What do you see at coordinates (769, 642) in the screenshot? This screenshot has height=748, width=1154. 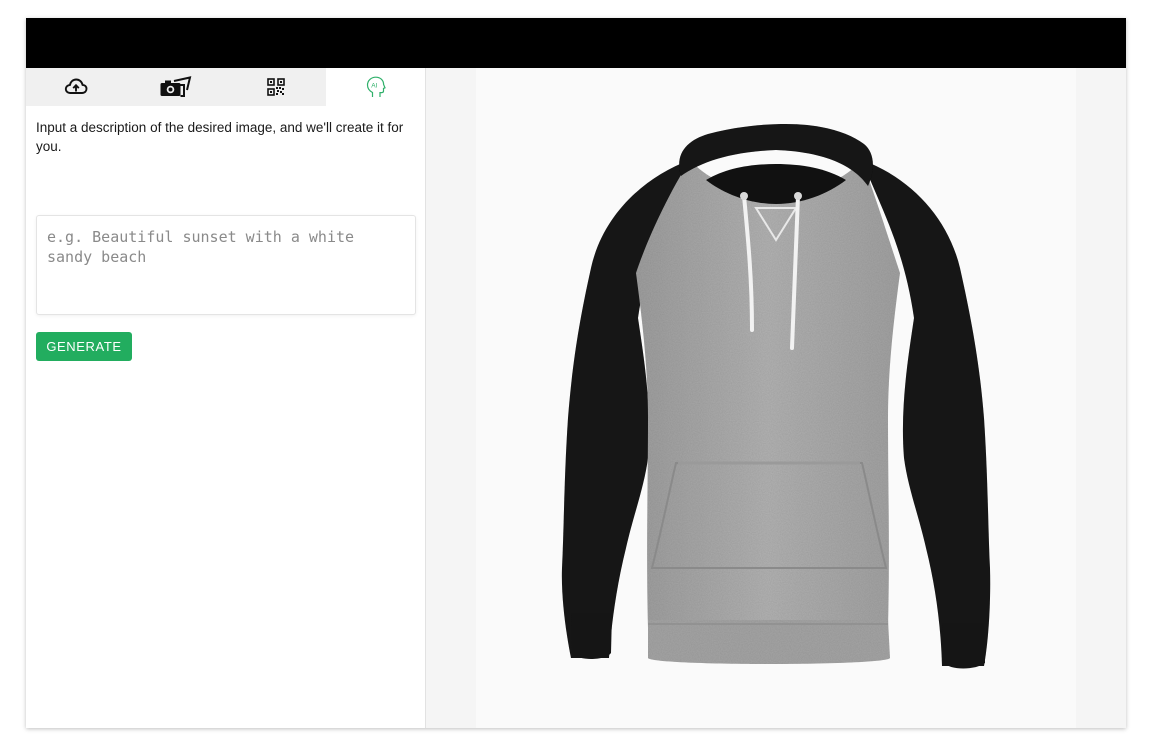 I see `waistband` at bounding box center [769, 642].